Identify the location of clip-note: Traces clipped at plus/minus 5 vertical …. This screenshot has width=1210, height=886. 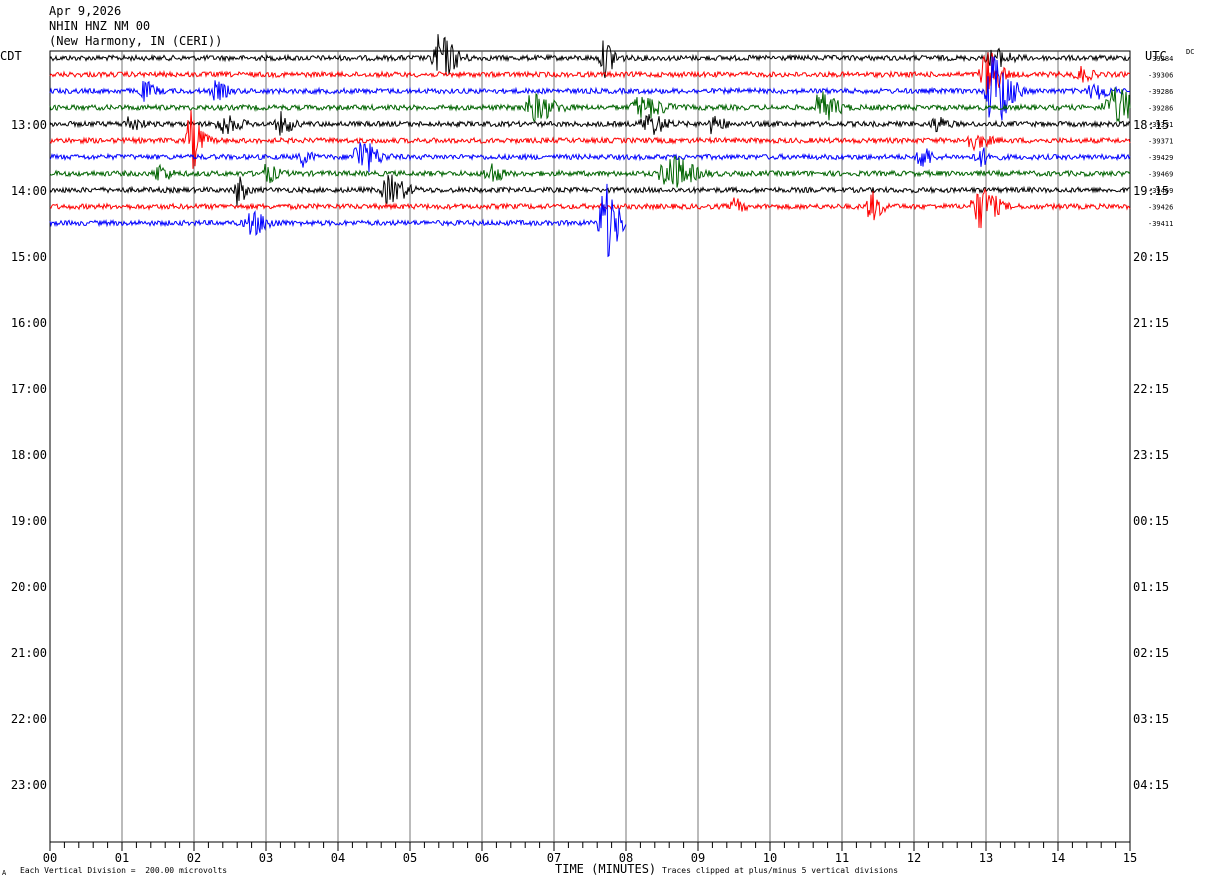
(780, 870).